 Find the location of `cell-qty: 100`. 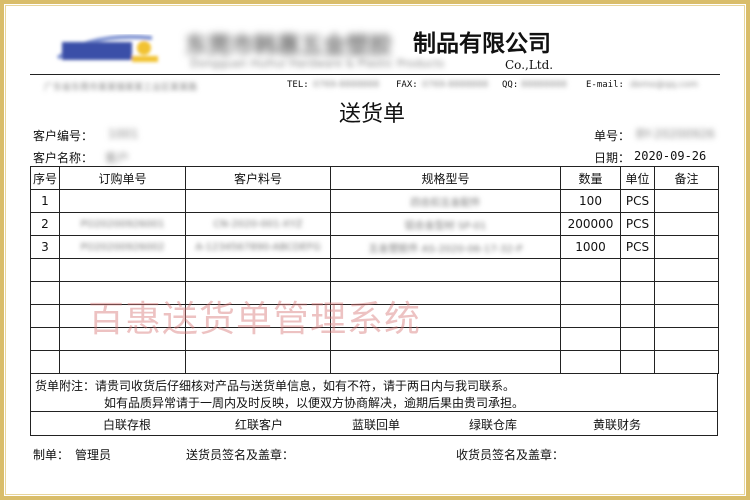

cell-qty: 100 is located at coordinates (590, 201).